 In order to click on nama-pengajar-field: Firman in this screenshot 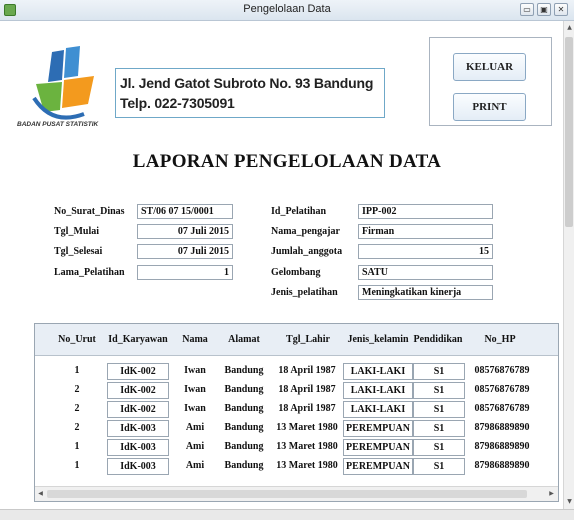, I will do `click(425, 231)`.